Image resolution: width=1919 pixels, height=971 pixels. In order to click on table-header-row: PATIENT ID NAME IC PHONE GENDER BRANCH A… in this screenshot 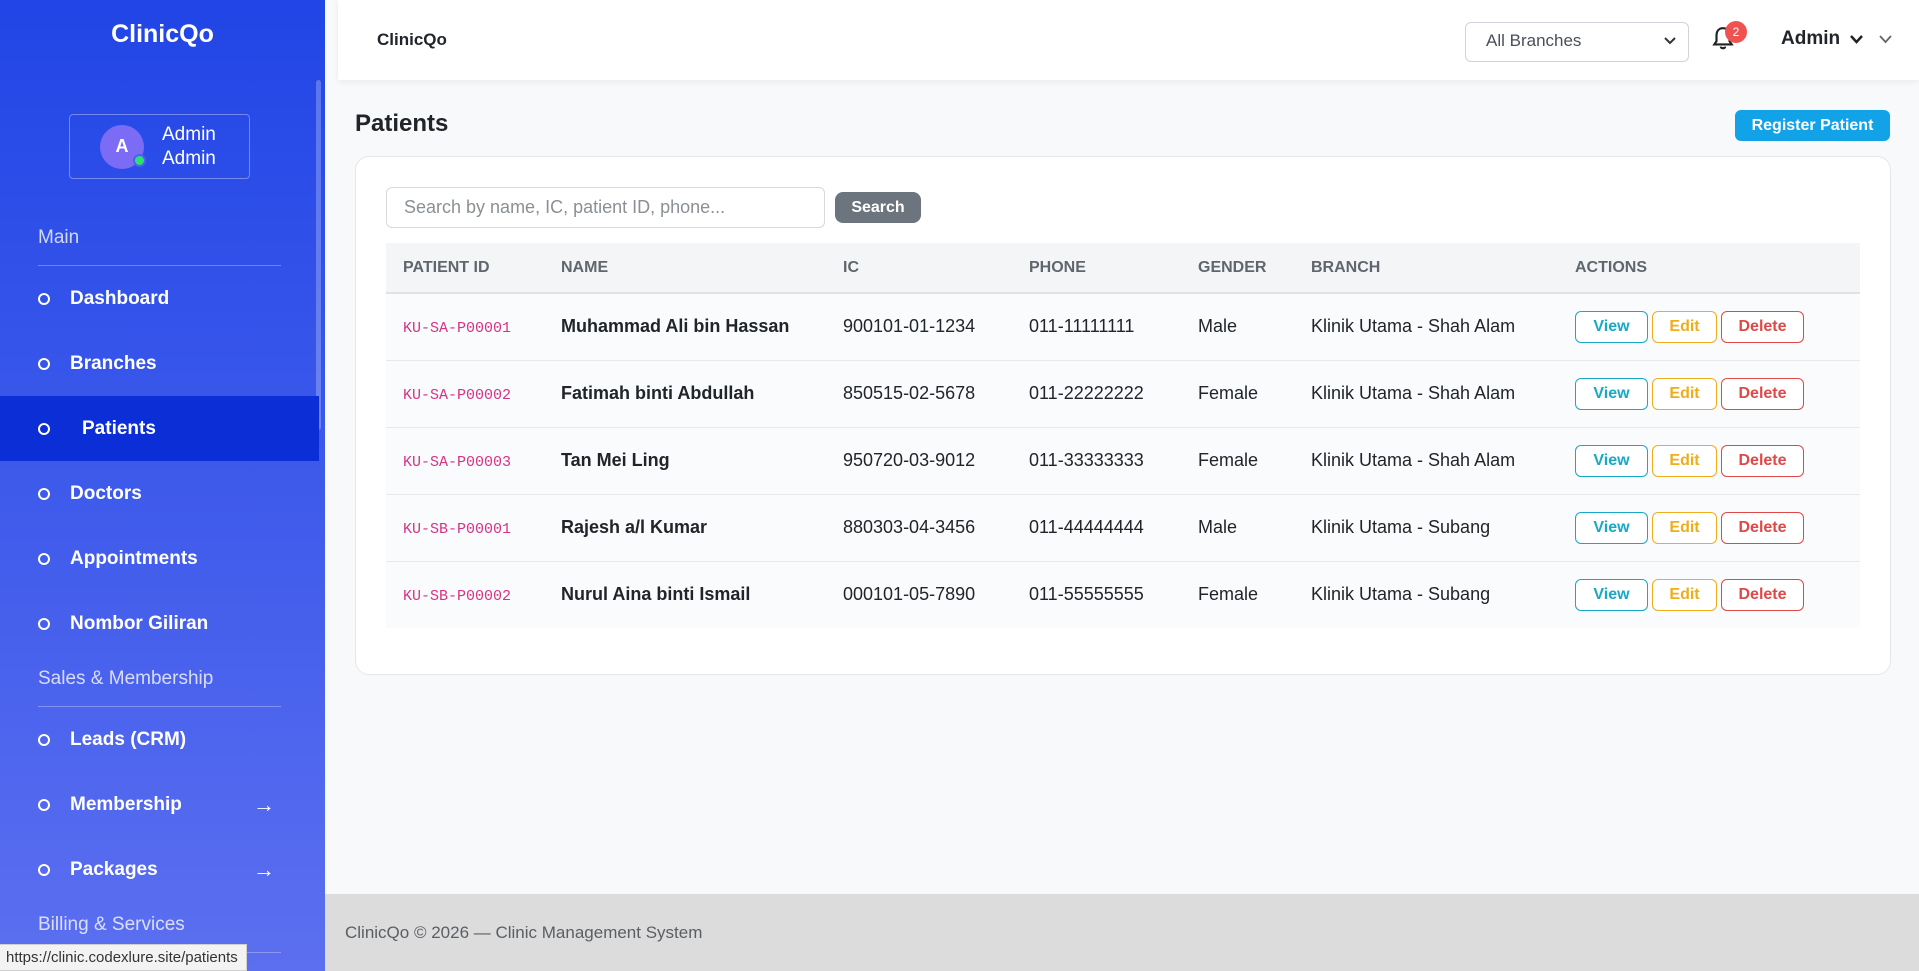, I will do `click(1123, 268)`.